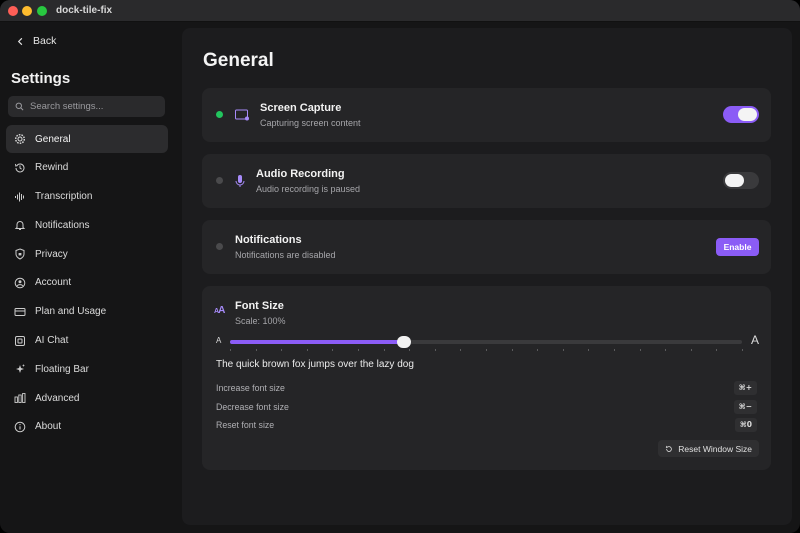  What do you see at coordinates (20, 398) in the screenshot?
I see `bars-icon` at bounding box center [20, 398].